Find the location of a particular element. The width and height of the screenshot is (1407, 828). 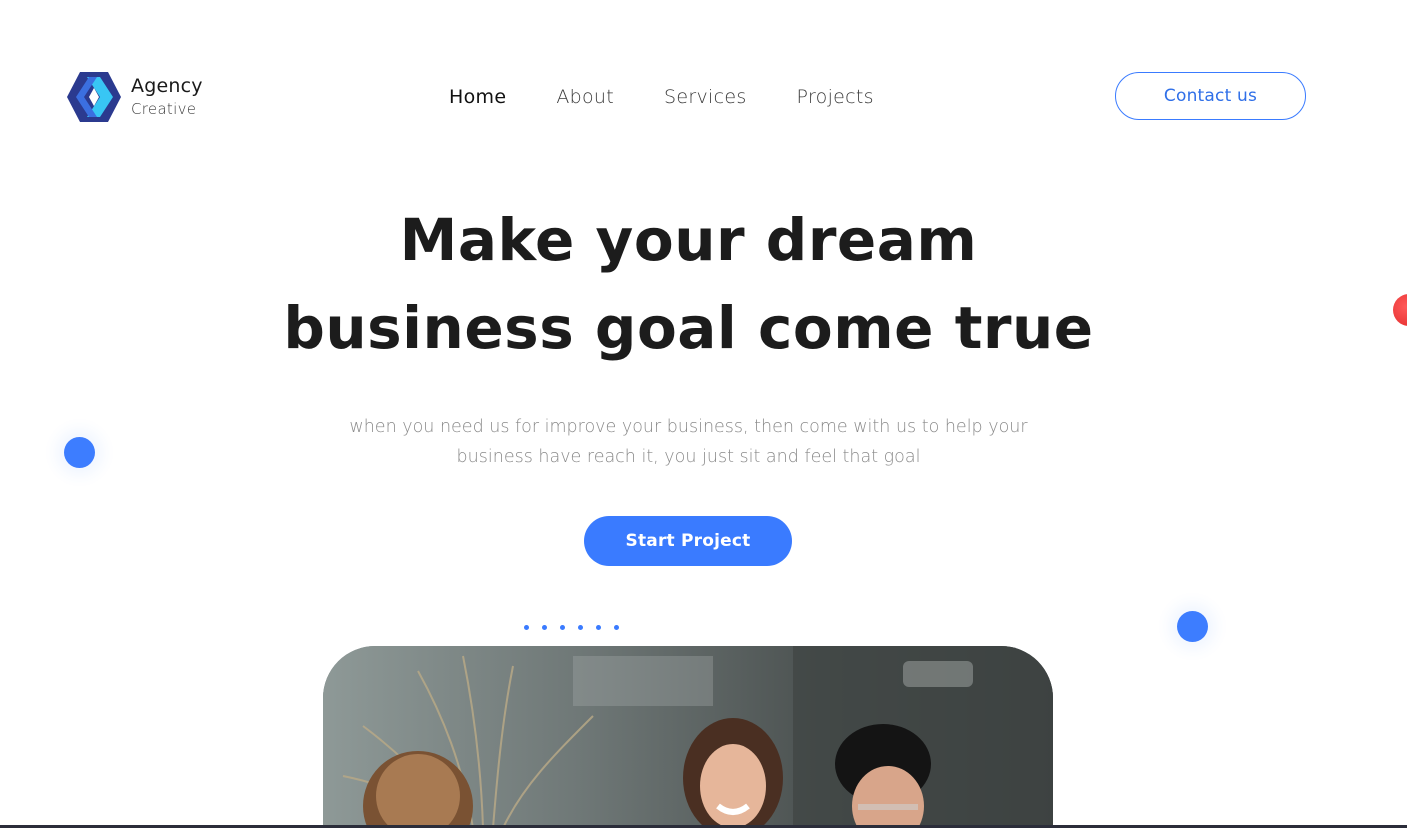

brand-subtitle: Creative is located at coordinates (164, 109).